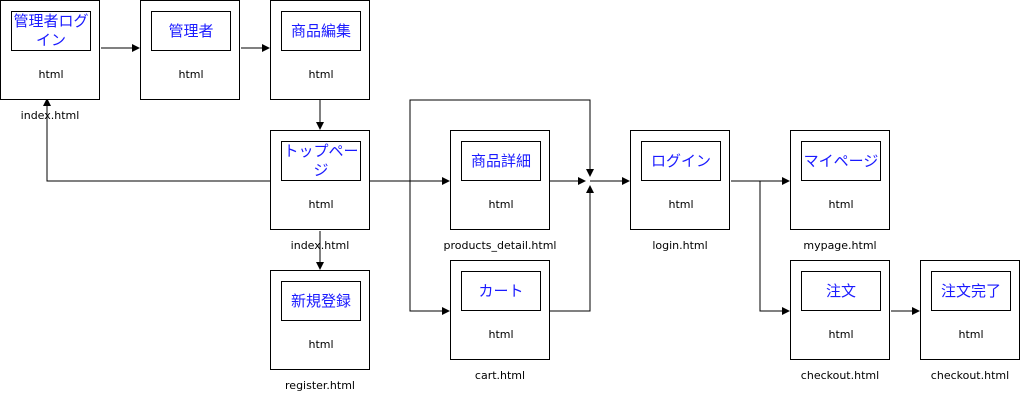  What do you see at coordinates (680, 245) in the screenshot?
I see `node-file-label: login.html` at bounding box center [680, 245].